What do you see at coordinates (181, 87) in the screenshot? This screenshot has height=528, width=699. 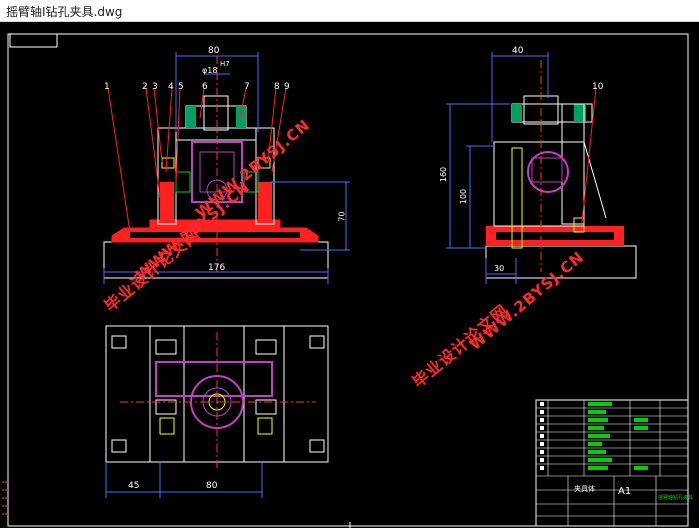 I see `balloon-5: 5` at bounding box center [181, 87].